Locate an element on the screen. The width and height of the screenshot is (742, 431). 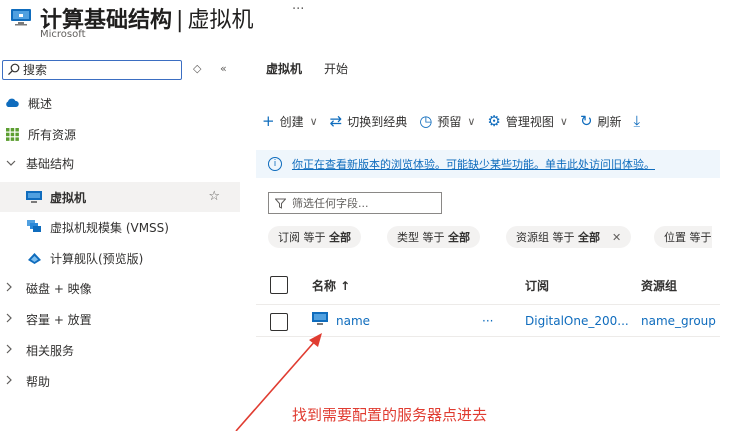
sidebar-item-label: 所有资源 is located at coordinates (52, 134).